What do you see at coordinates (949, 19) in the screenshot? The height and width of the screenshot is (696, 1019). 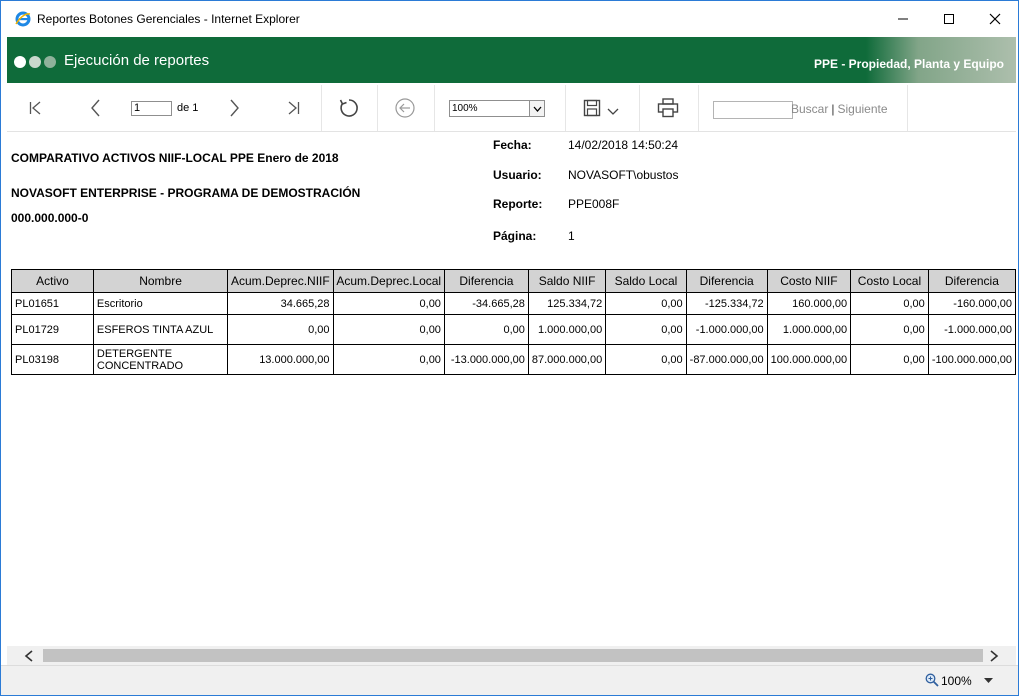 I see `maximize-button` at bounding box center [949, 19].